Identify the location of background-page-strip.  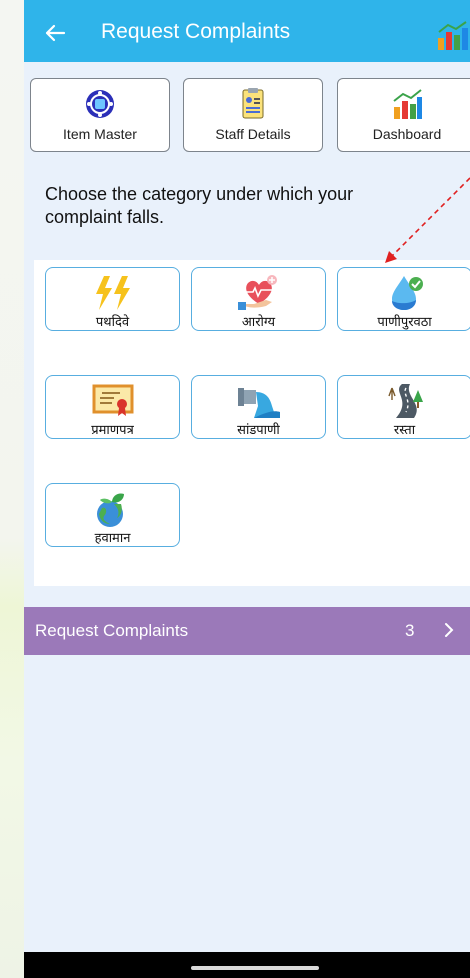
(12, 489).